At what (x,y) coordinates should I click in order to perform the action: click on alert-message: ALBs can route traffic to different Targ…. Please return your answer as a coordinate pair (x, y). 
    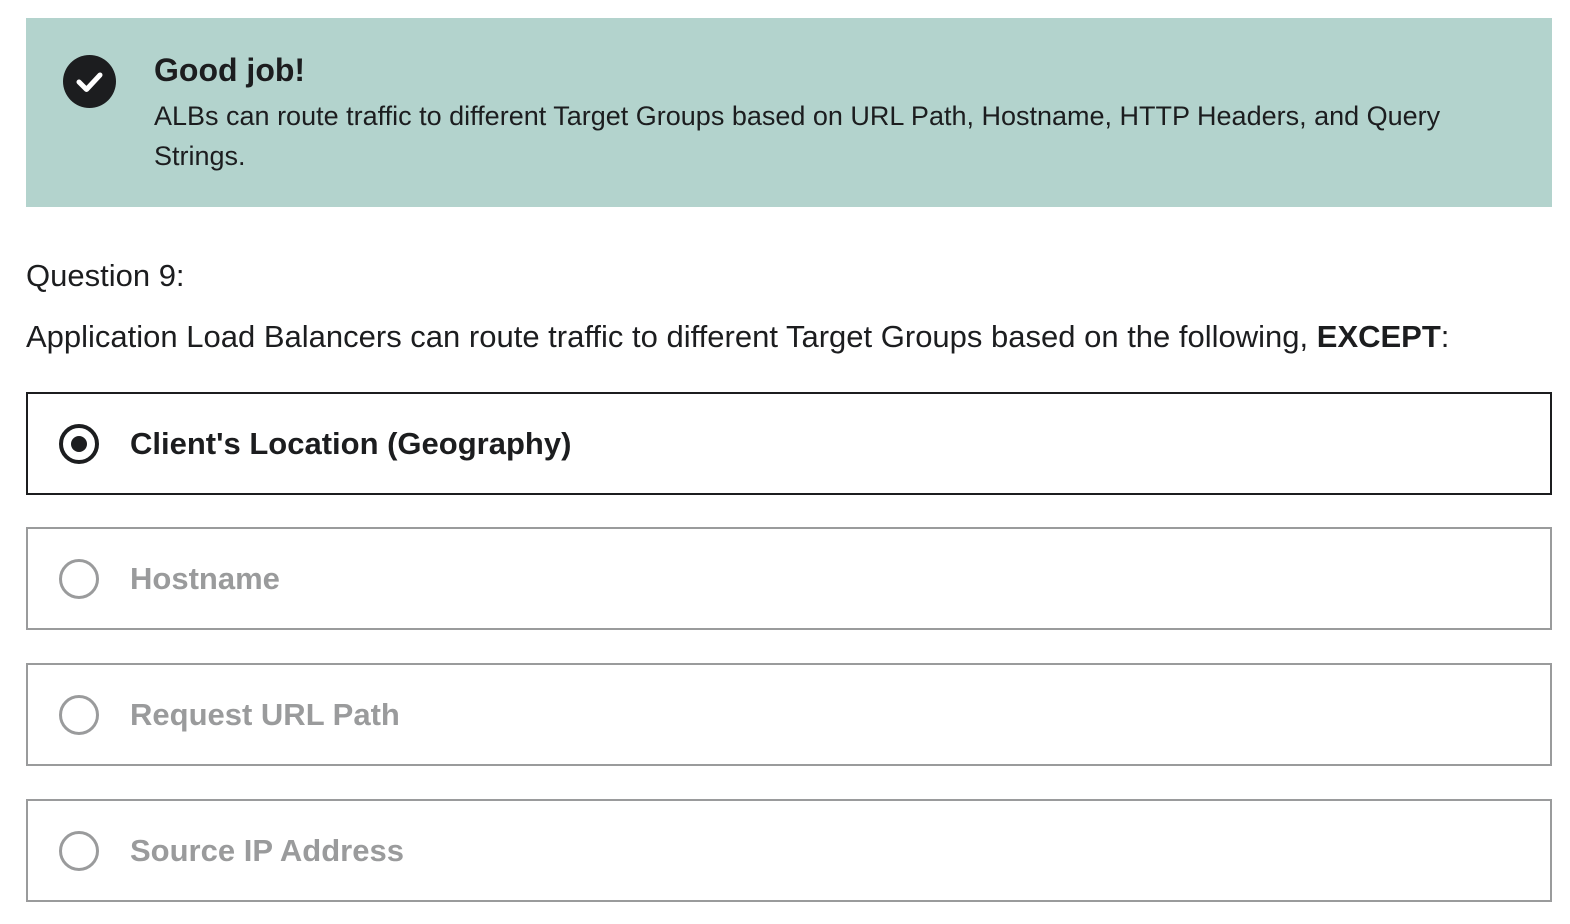
    Looking at the image, I should click on (797, 136).